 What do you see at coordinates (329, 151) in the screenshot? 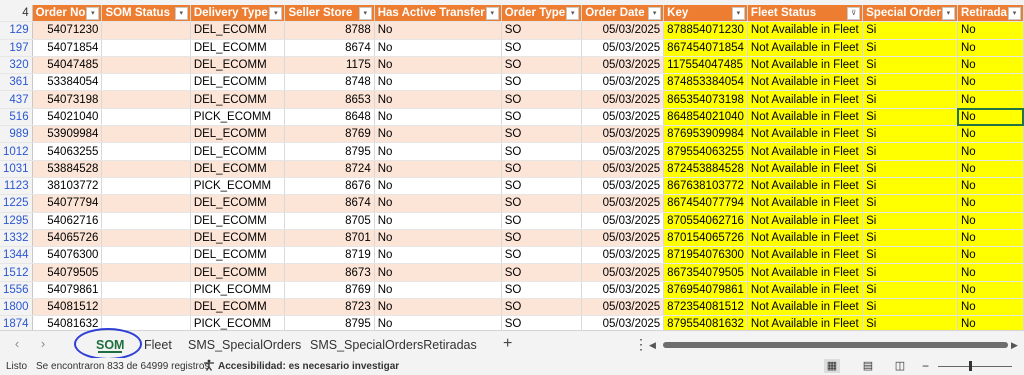
I see `table-cell: 8795` at bounding box center [329, 151].